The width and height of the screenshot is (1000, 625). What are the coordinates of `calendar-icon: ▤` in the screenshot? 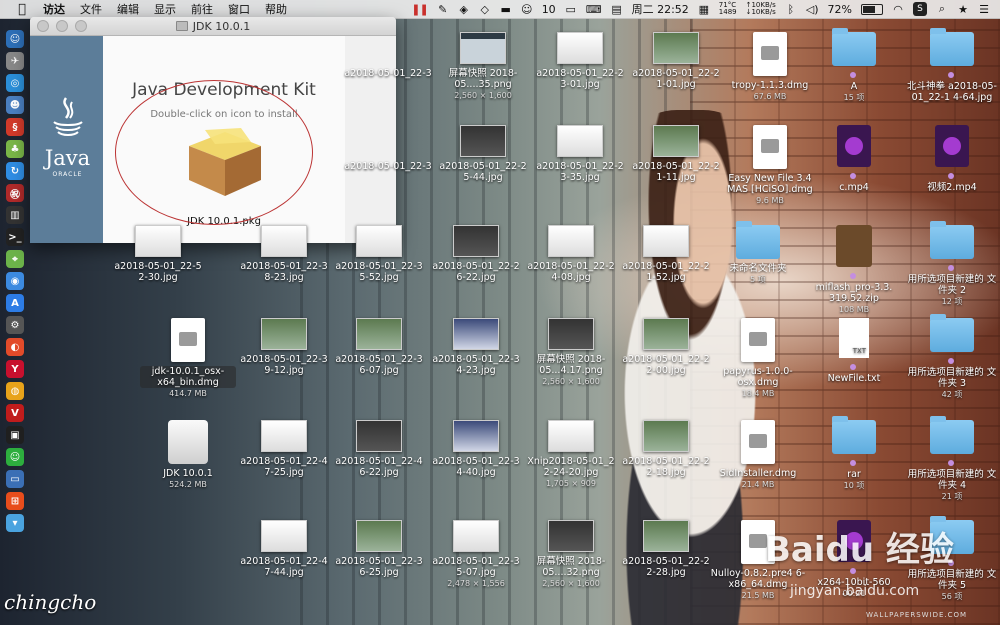 It's located at (617, 9).